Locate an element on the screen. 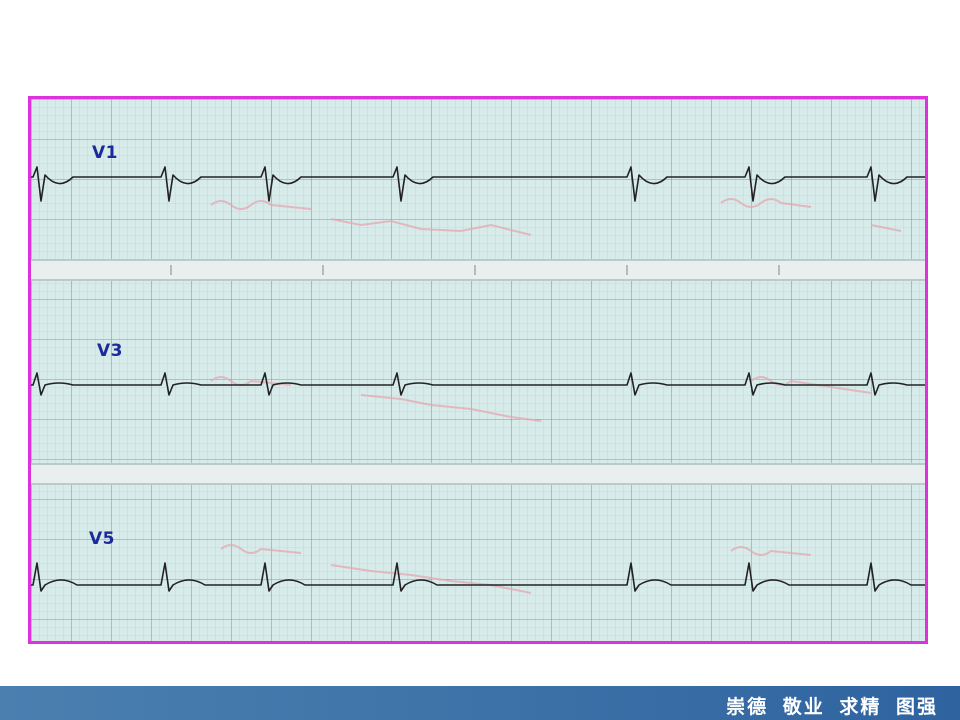 This screenshot has height=720, width=960. footer-bar: 崇德 敬业 求精 图强 is located at coordinates (480, 703).